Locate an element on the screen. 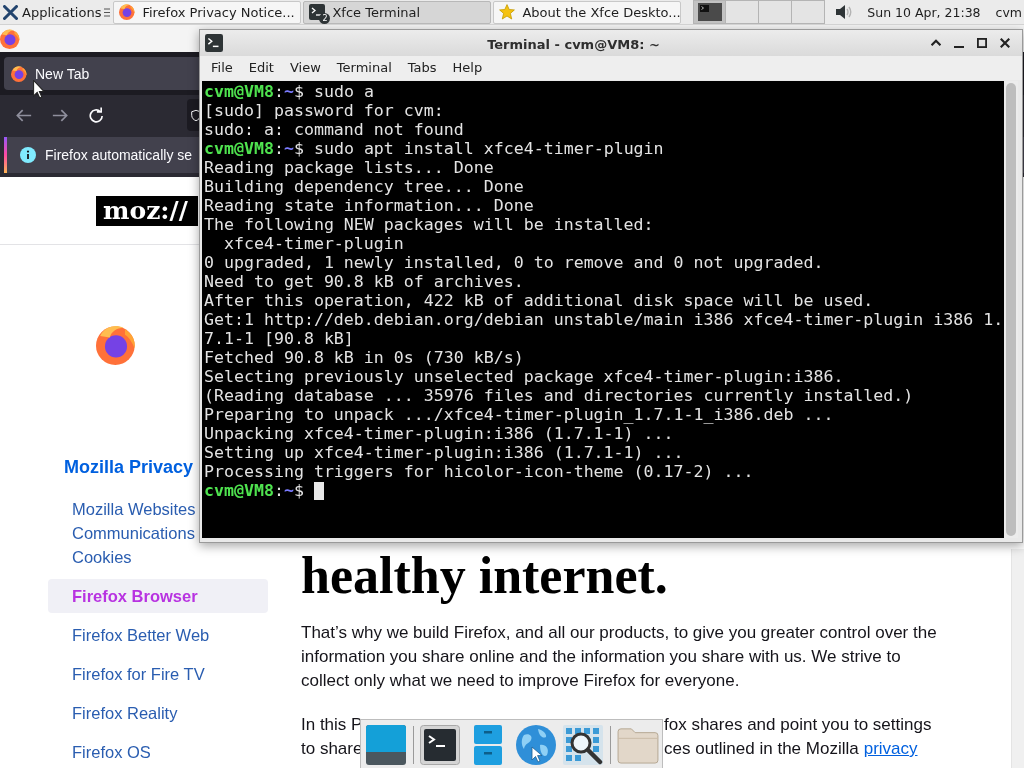  workspace-button is located at coordinates (710, 12).